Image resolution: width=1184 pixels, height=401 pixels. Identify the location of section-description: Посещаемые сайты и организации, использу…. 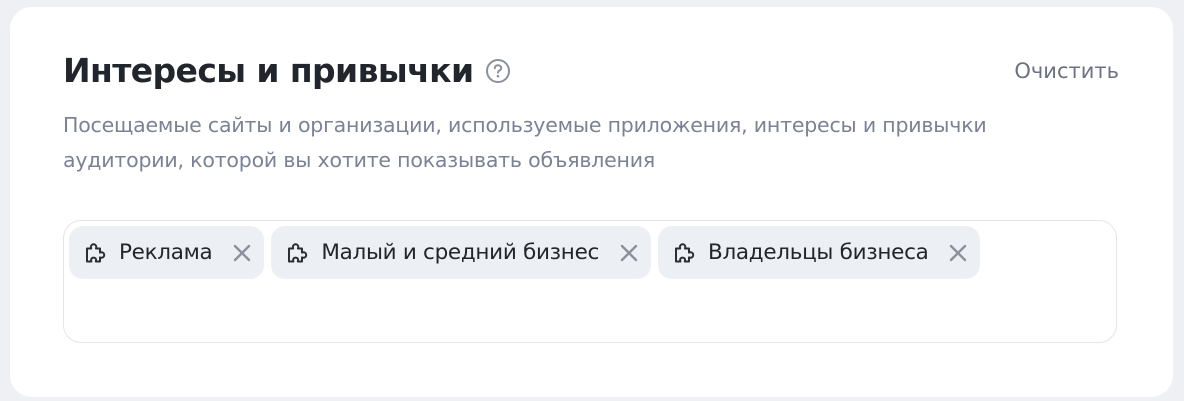
(525, 142).